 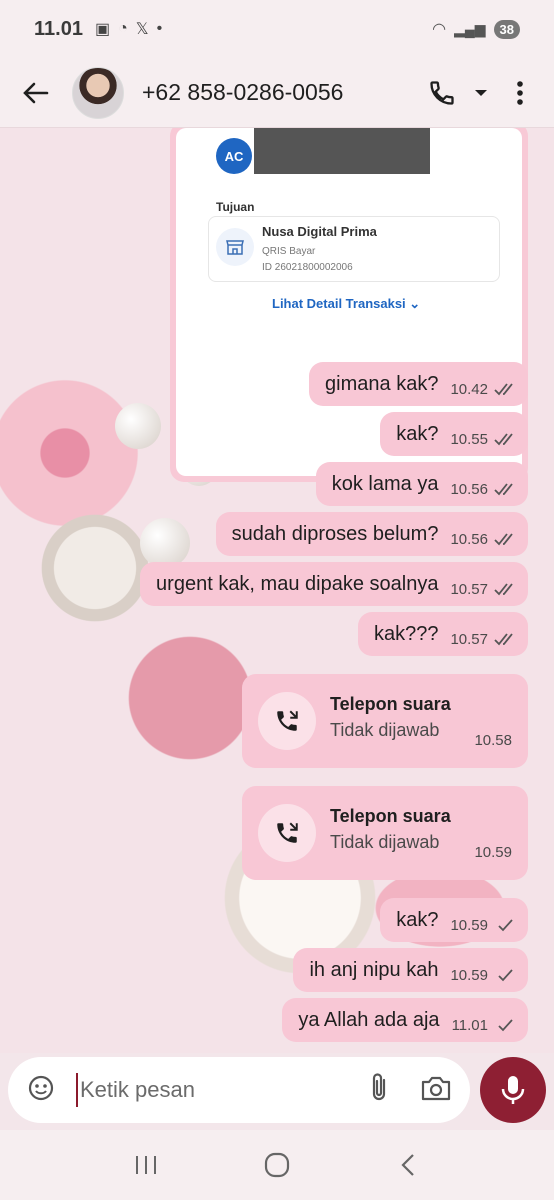 I want to click on microphone-button, so click(x=513, y=1090).